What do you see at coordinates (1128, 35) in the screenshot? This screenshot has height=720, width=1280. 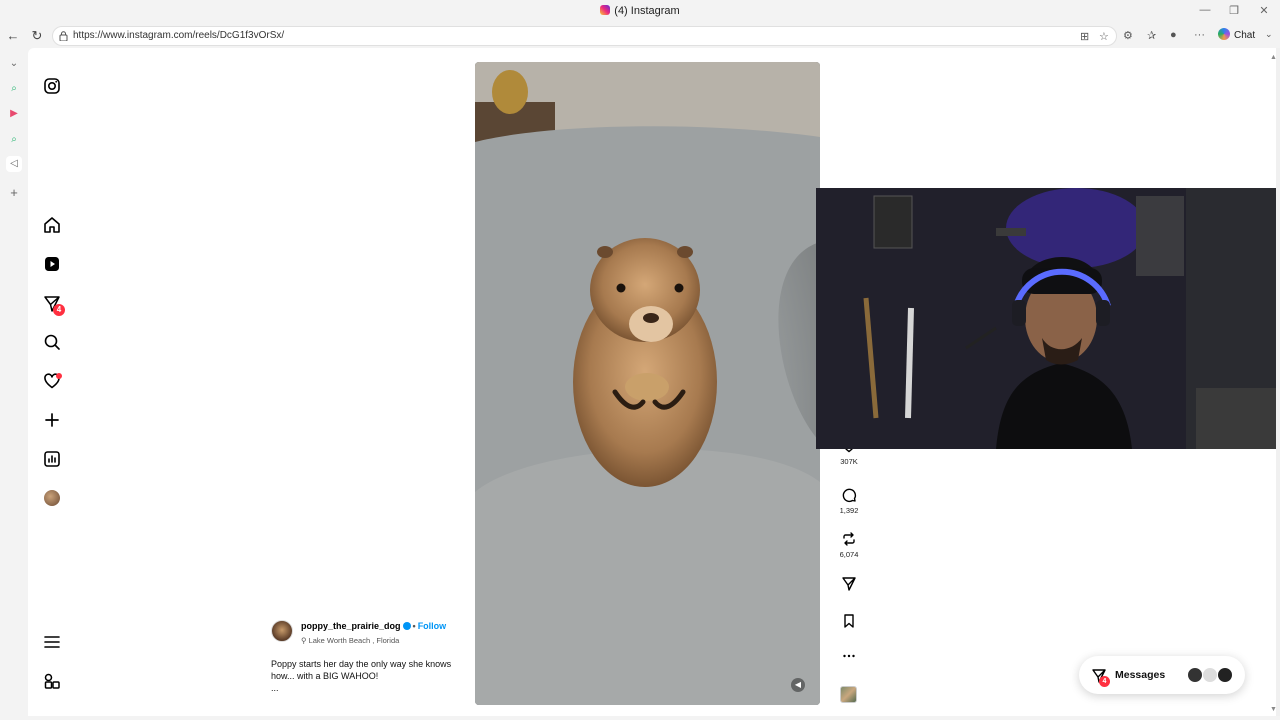 I see `extensions-icon: ⚙` at bounding box center [1128, 35].